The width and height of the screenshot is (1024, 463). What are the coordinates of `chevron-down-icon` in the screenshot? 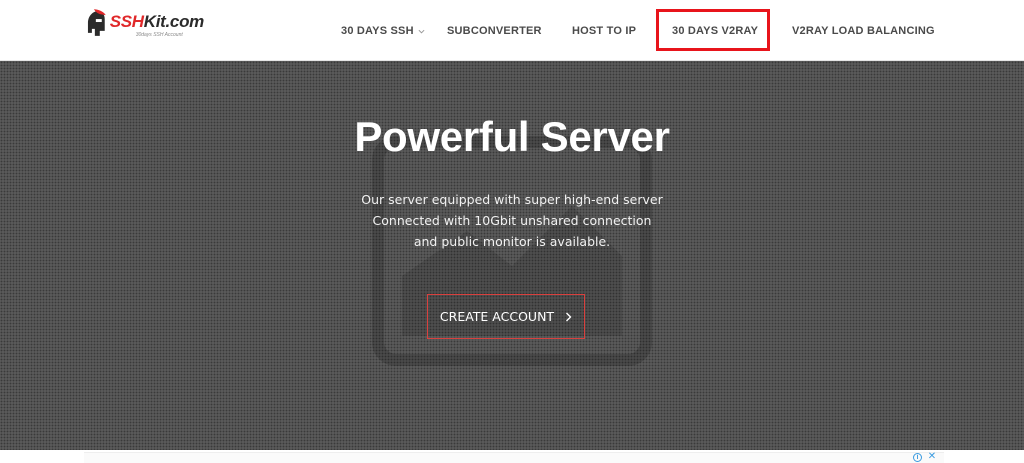 It's located at (421, 31).